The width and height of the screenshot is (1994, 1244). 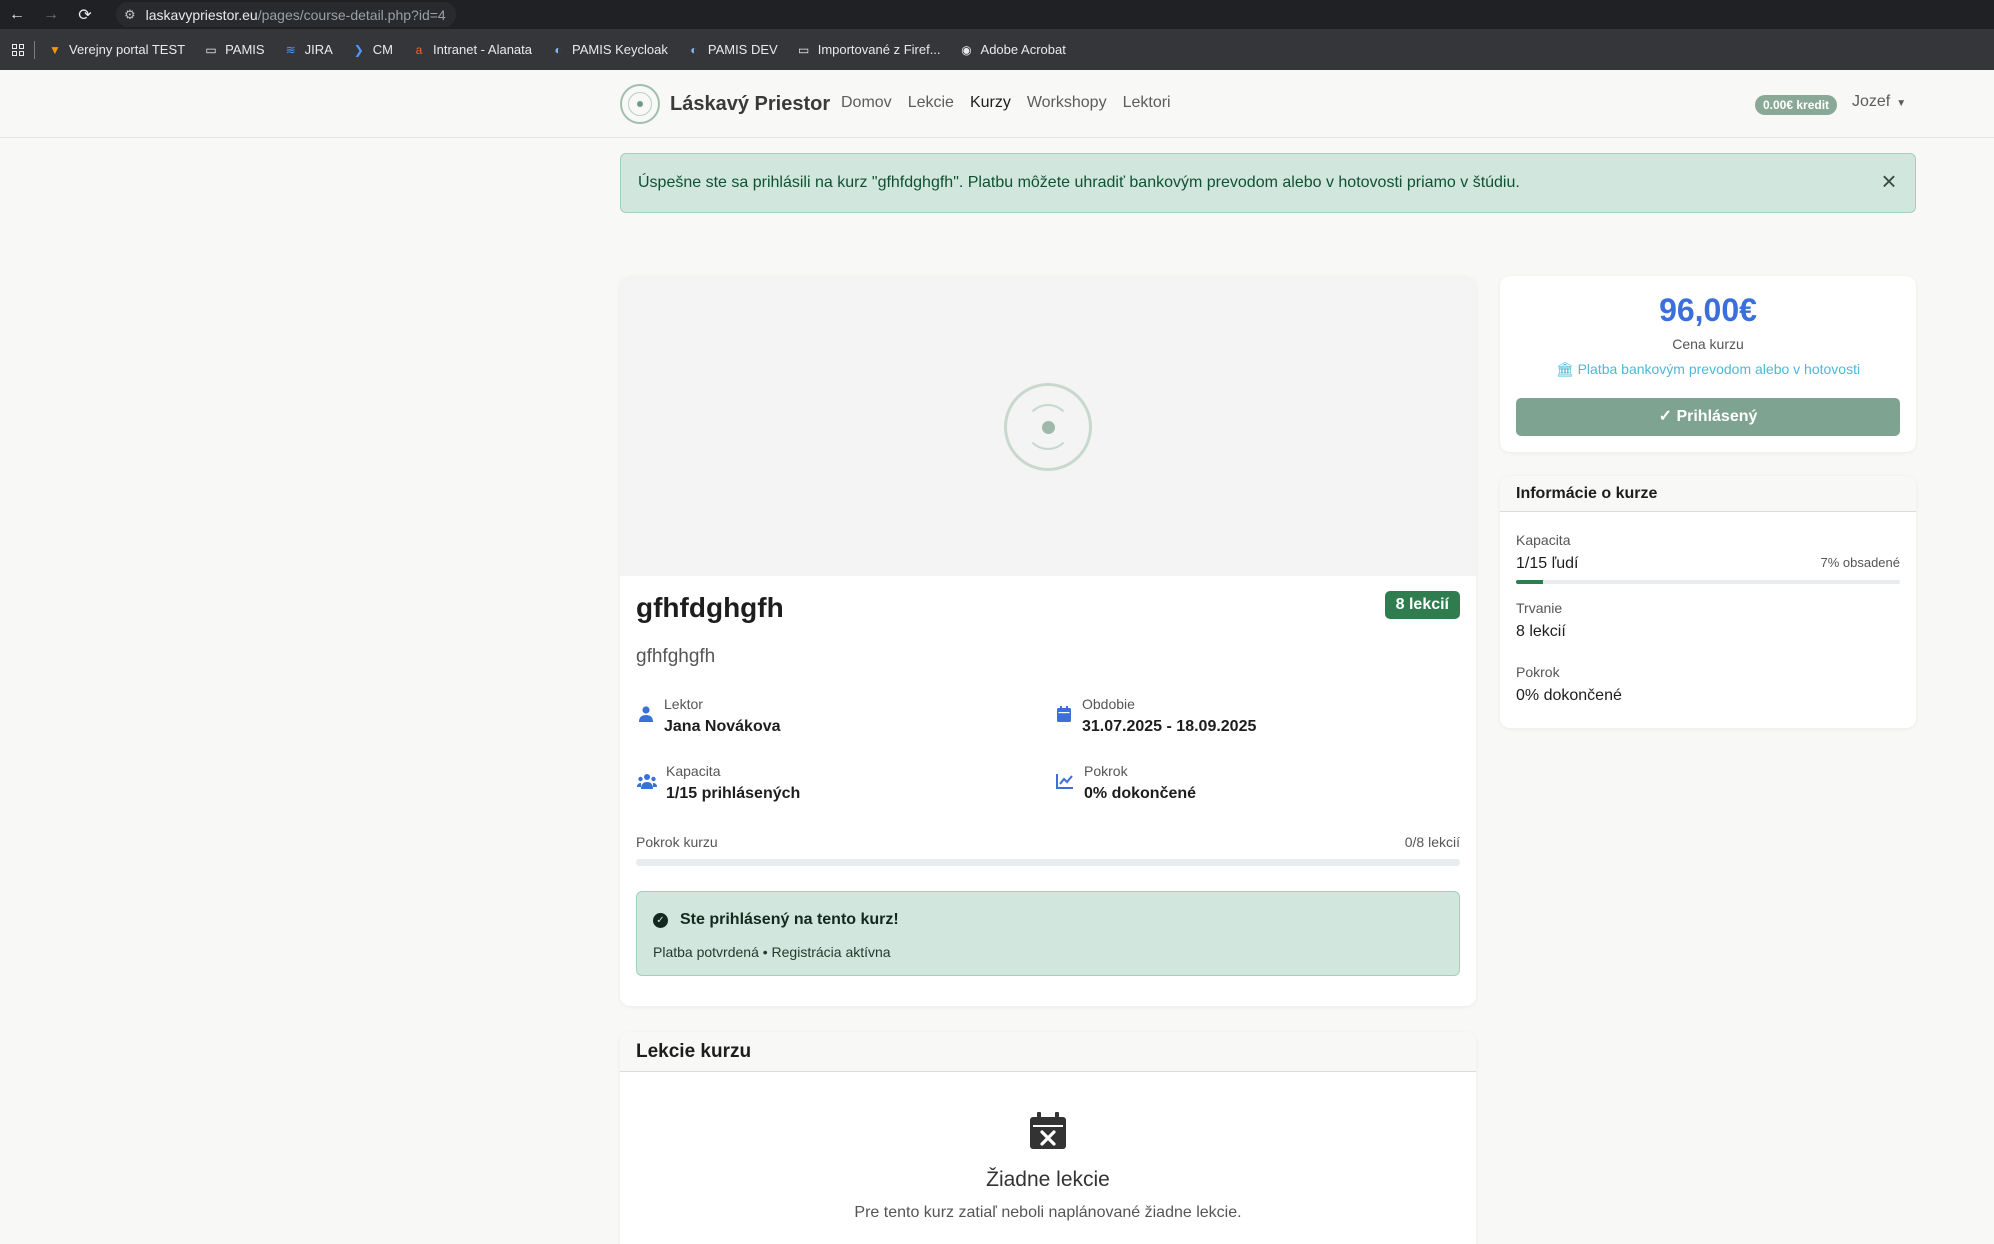 What do you see at coordinates (1432, 842) in the screenshot?
I see `progress-count: 0/8 lekcií` at bounding box center [1432, 842].